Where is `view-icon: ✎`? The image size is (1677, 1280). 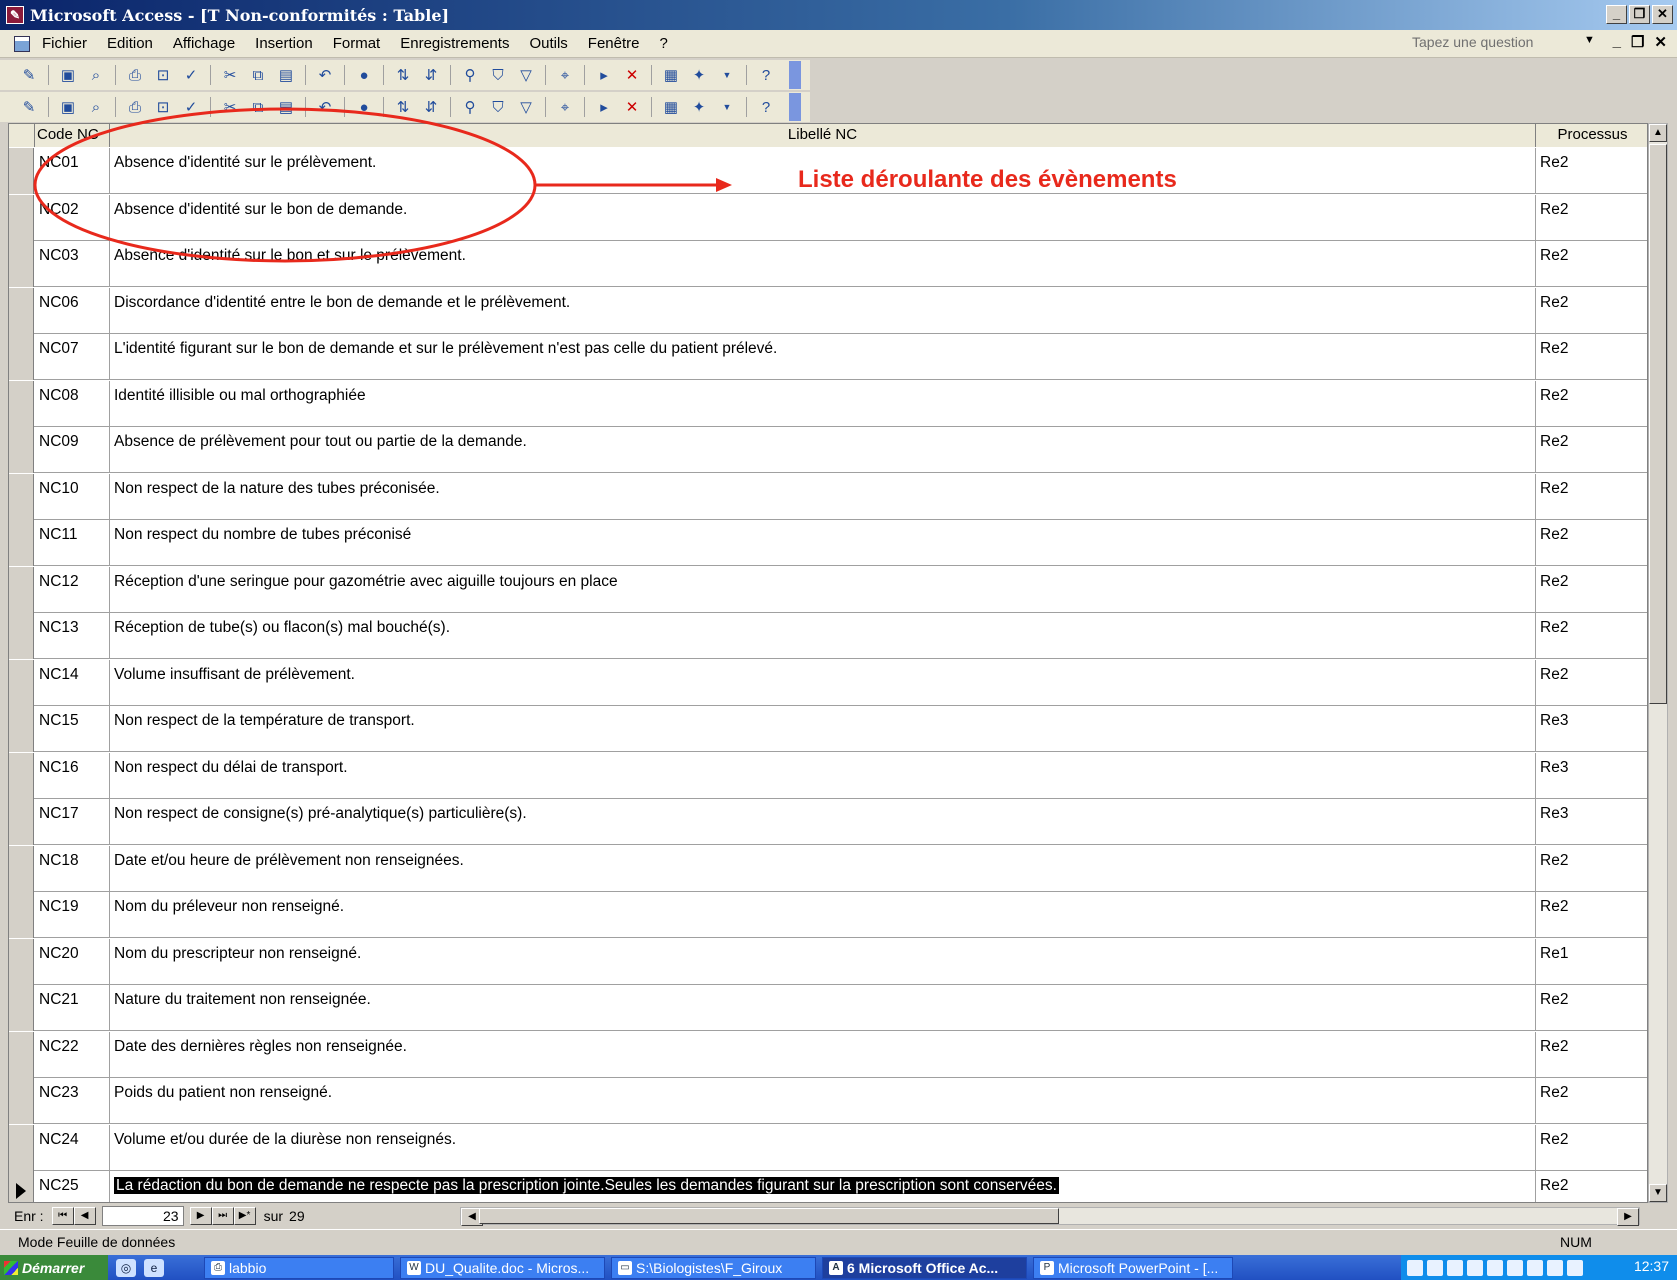
view-icon: ✎ is located at coordinates (29, 107).